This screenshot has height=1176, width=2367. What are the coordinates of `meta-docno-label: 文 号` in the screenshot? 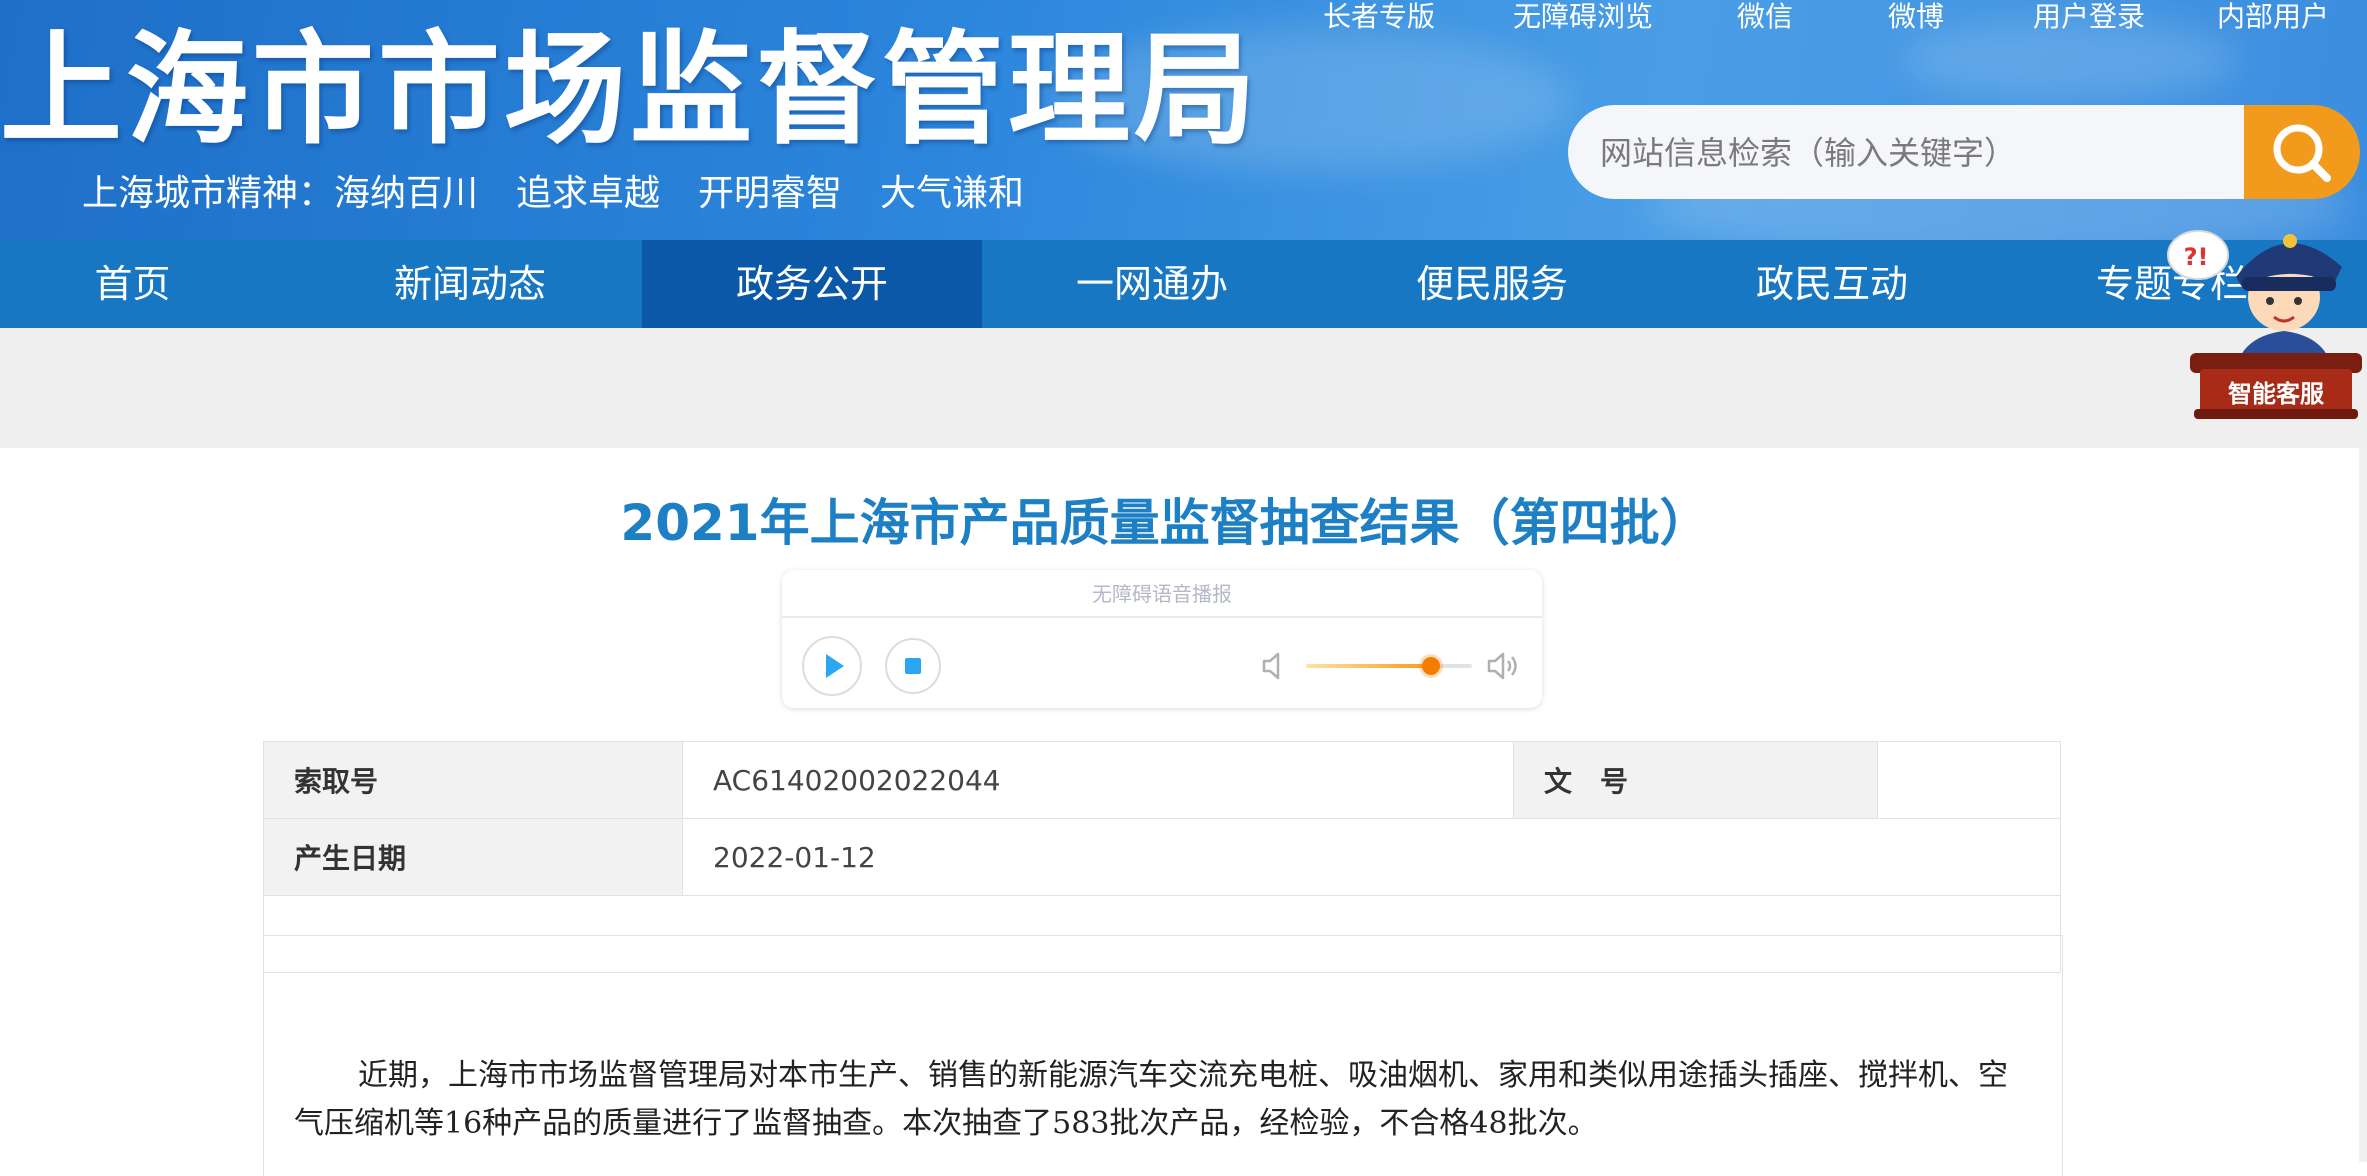 It's located at (1695, 780).